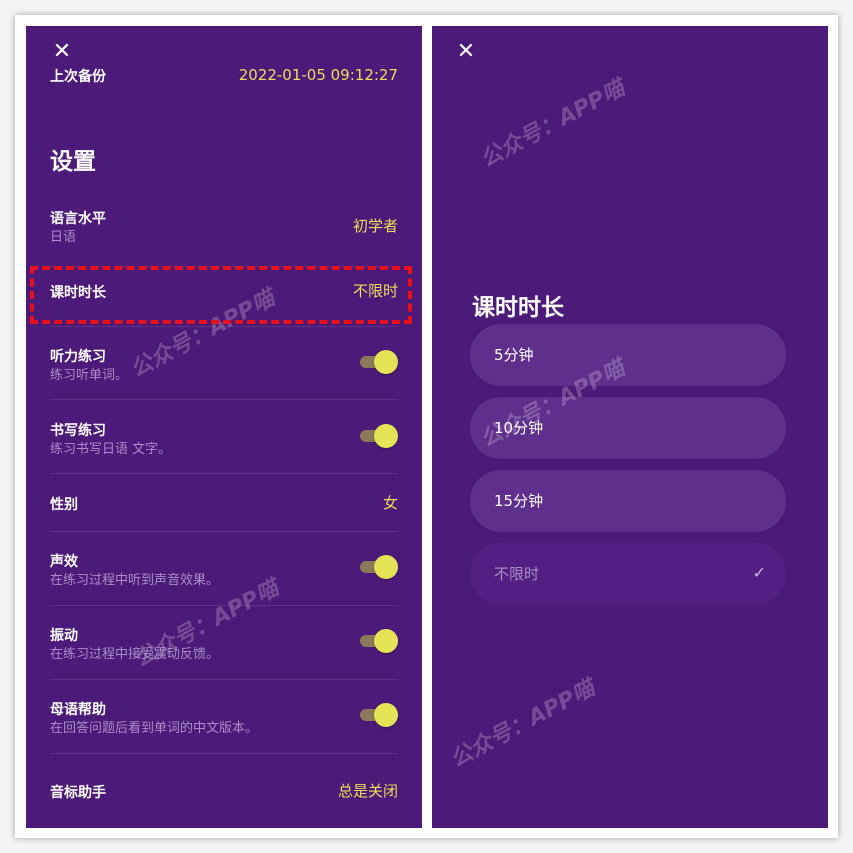 The image size is (853, 853). I want to click on setting-subtitle: 练习听单词。, so click(89, 375).